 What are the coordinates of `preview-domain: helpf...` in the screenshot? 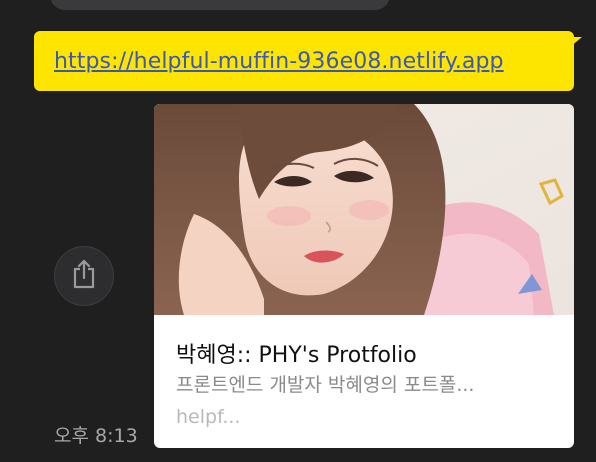 It's located at (208, 417).